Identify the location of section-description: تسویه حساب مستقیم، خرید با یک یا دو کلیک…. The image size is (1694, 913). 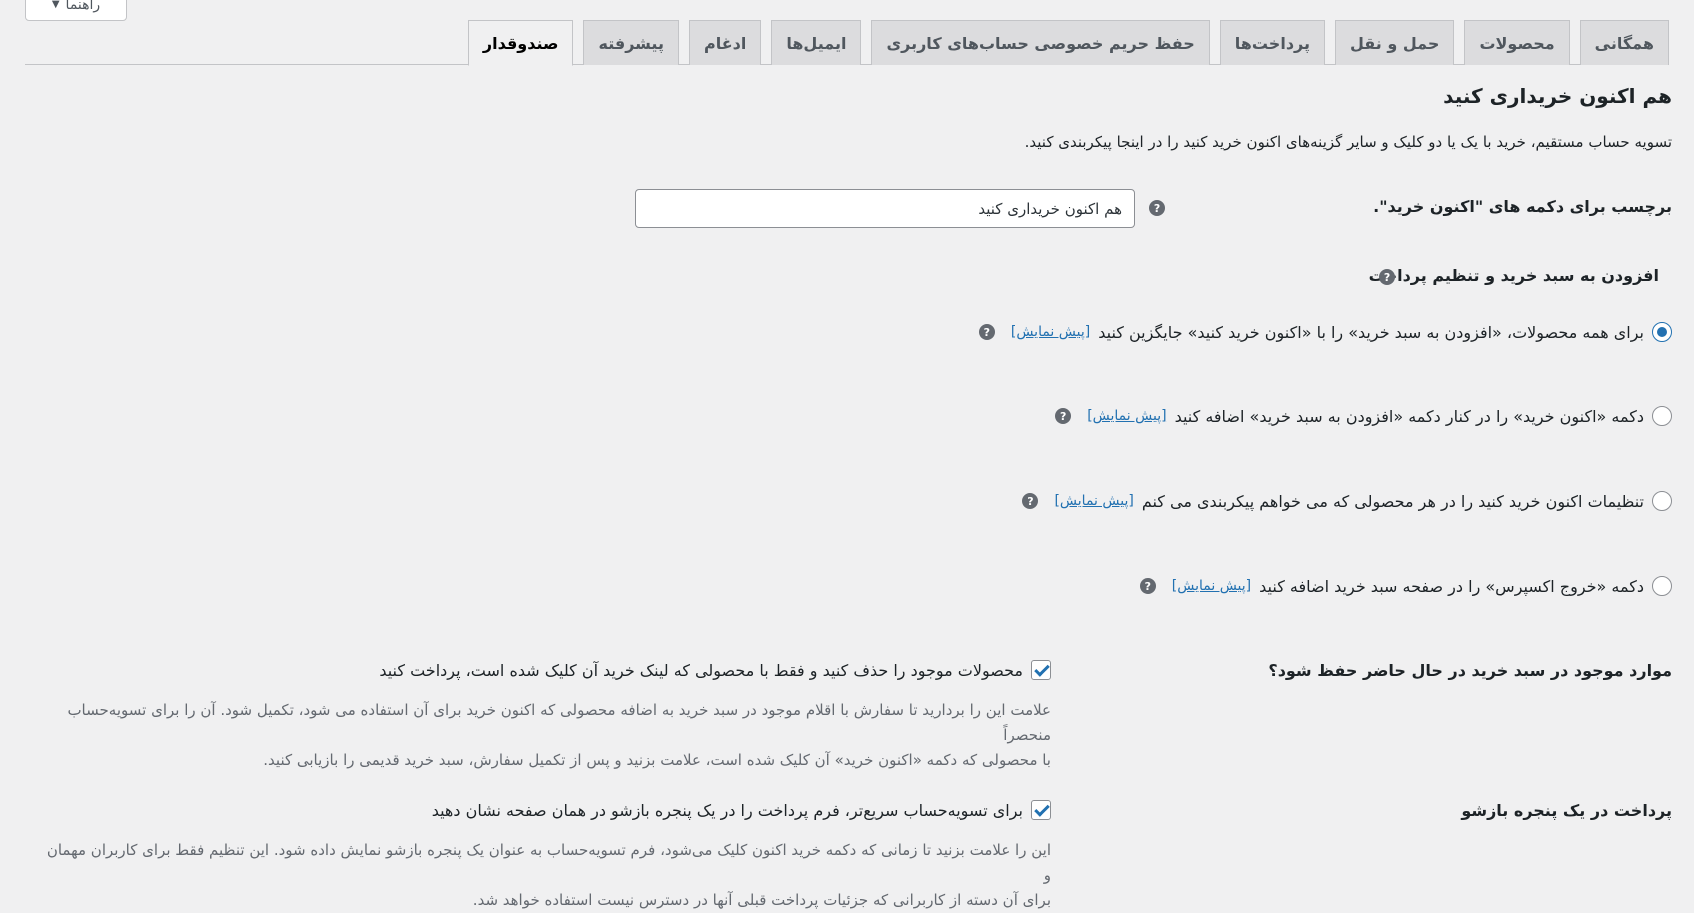
(1348, 142).